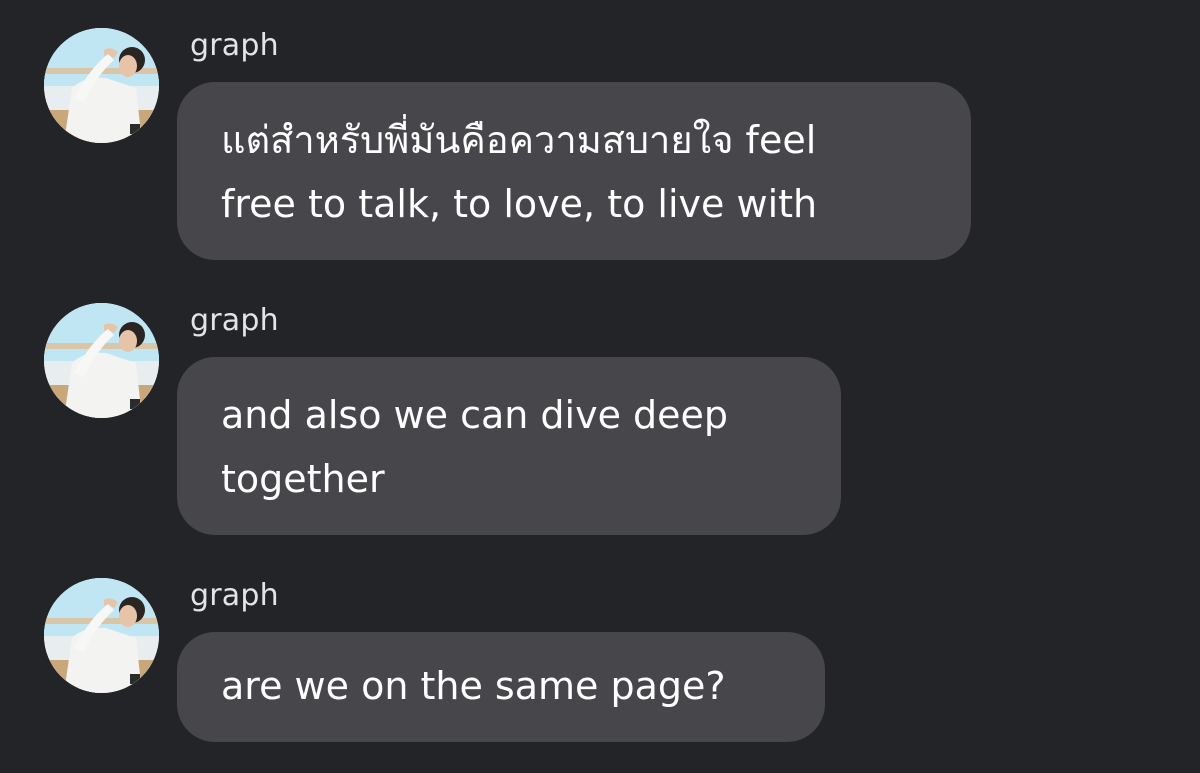  Describe the element at coordinates (519, 204) in the screenshot. I see `message-text: free to talk, to love, to live with` at that location.